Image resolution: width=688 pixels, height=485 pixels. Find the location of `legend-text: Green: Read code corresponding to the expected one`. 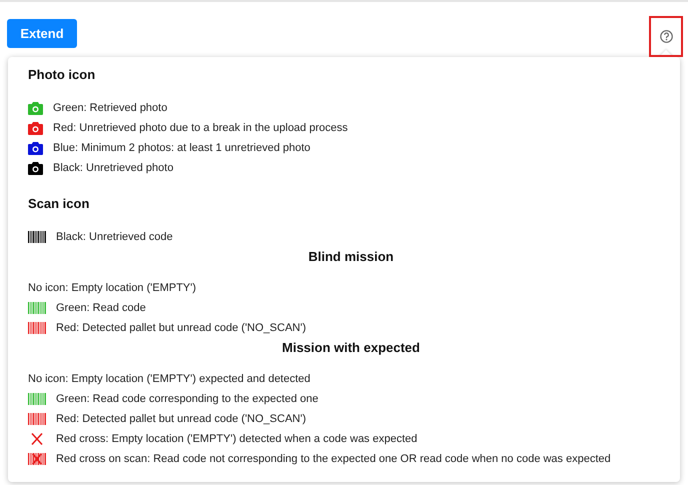

legend-text: Green: Read code corresponding to the expected one is located at coordinates (187, 399).